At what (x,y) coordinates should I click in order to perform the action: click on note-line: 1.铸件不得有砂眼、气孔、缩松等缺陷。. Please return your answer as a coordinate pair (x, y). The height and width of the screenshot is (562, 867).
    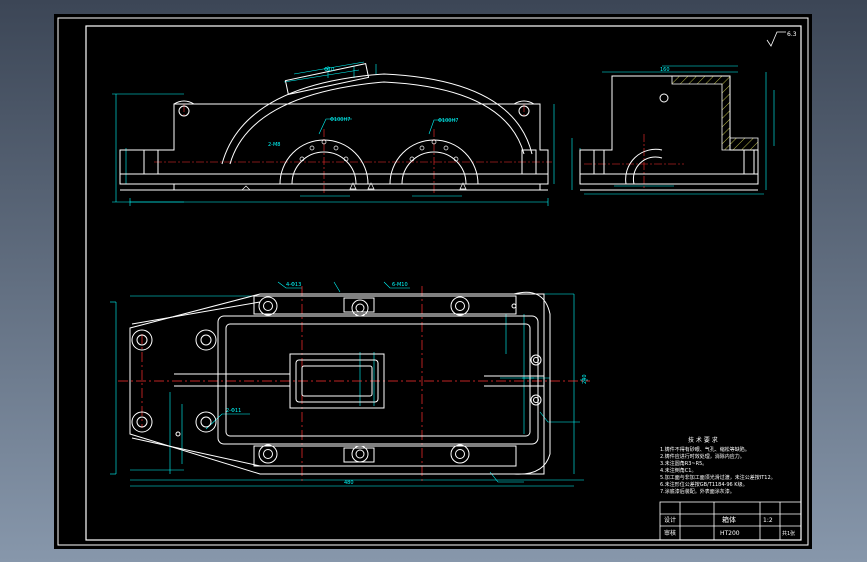
    Looking at the image, I should click on (705, 449).